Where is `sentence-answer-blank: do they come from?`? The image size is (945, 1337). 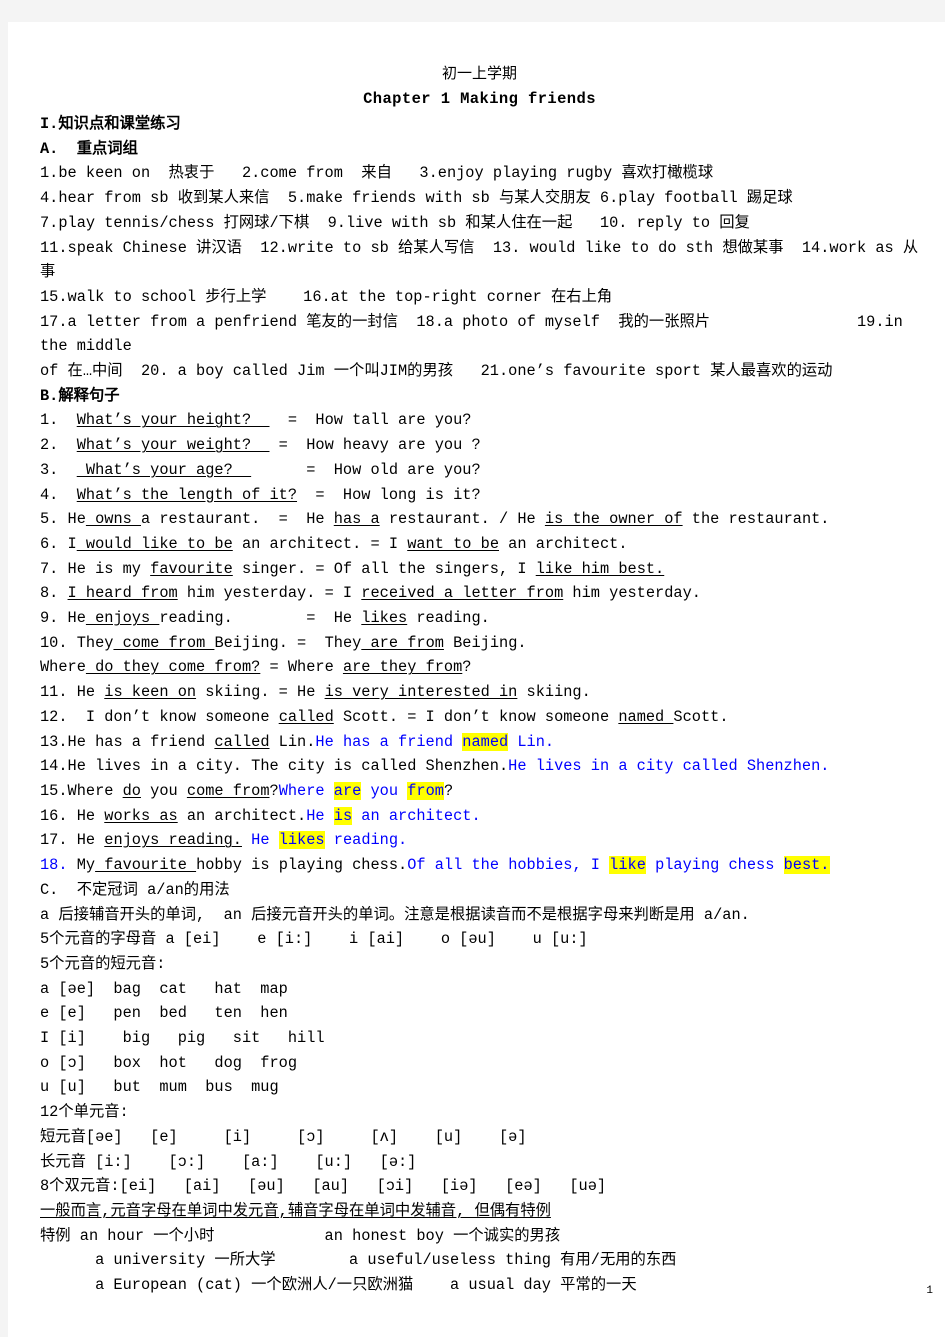 sentence-answer-blank: do they come from? is located at coordinates (173, 667).